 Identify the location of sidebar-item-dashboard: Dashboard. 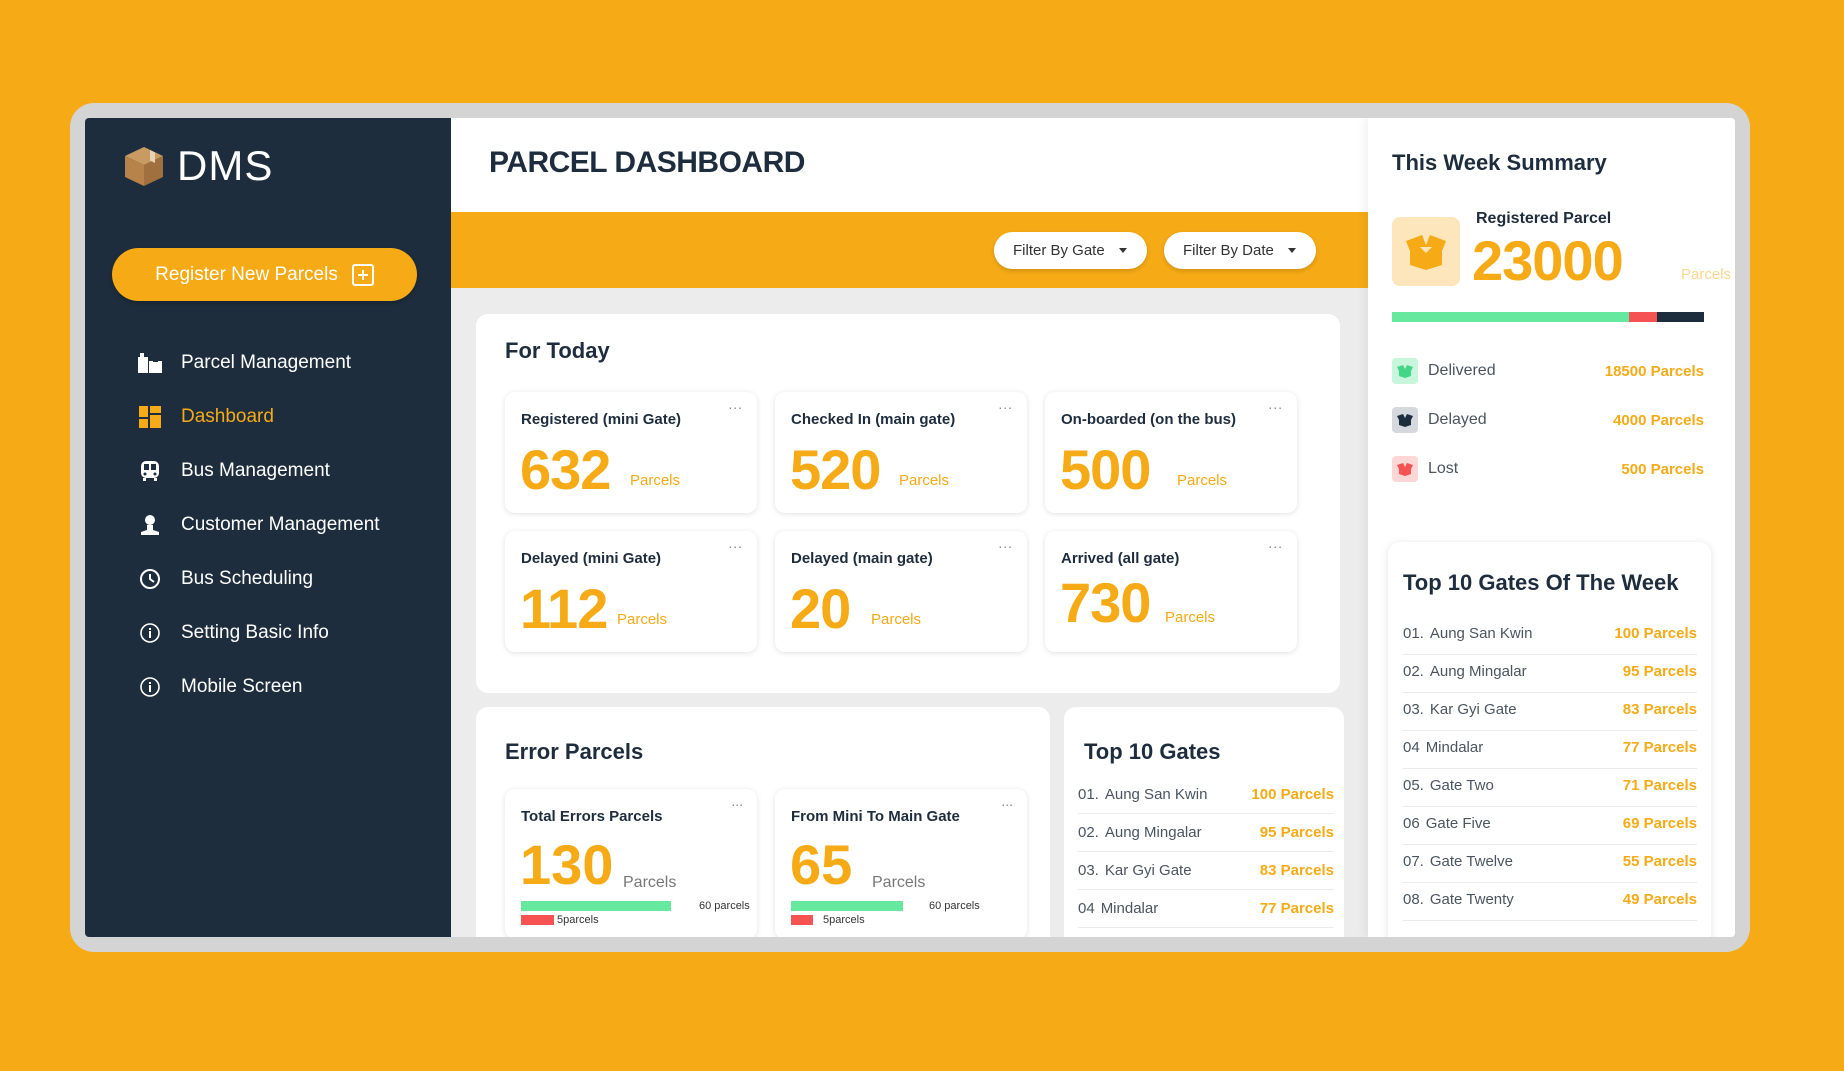
(258, 417).